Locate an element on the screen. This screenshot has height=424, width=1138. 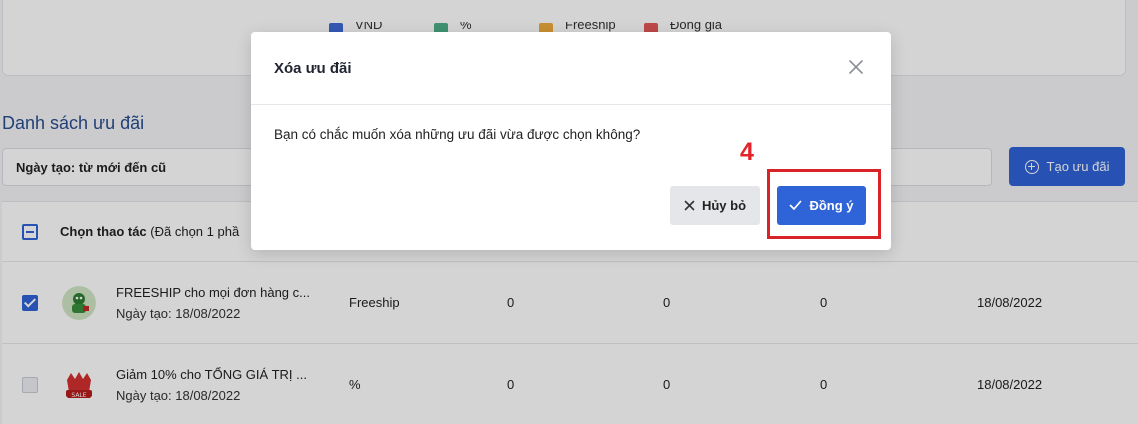
close-icon is located at coordinates (856, 67).